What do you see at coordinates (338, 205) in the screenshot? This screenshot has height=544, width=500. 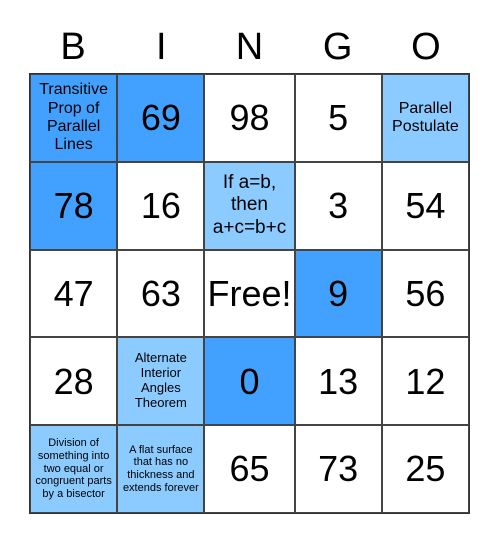 I see `bingo-cell: 3` at bounding box center [338, 205].